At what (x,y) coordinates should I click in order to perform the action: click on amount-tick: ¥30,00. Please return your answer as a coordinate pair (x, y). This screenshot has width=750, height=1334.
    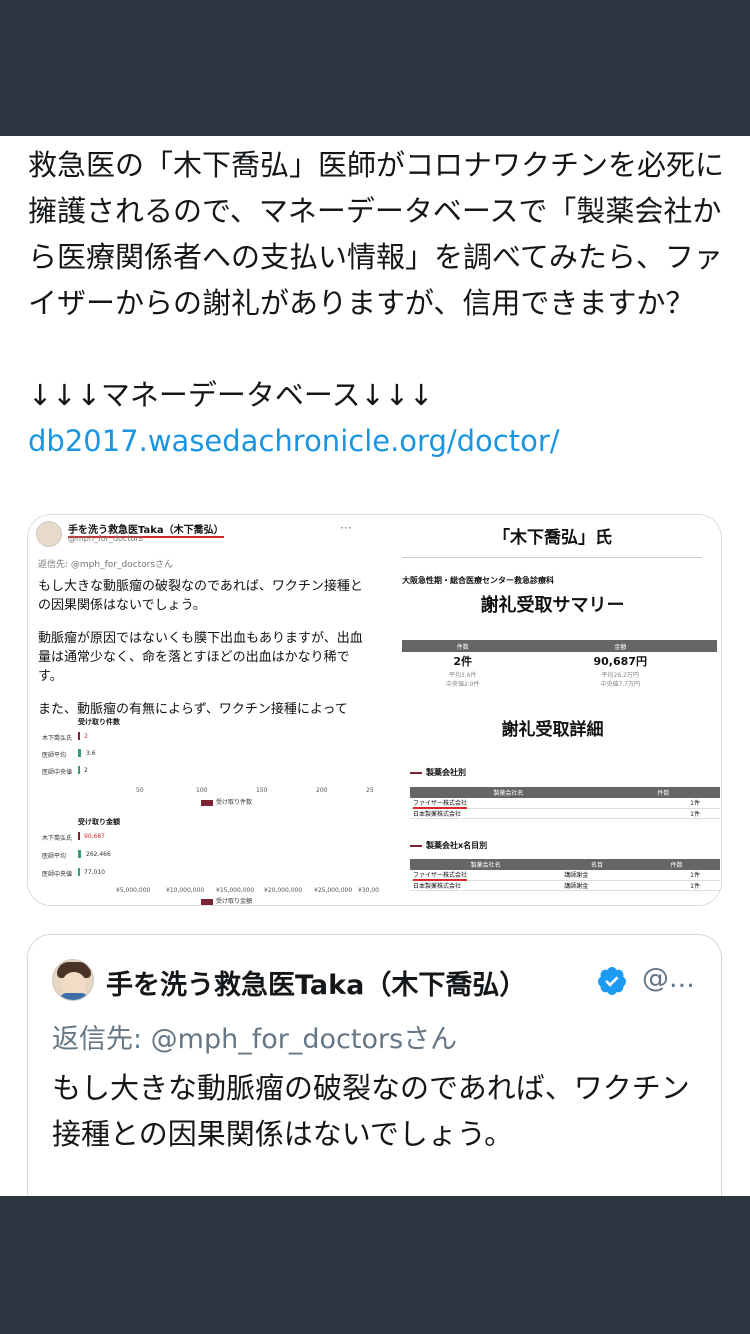
    Looking at the image, I should click on (368, 890).